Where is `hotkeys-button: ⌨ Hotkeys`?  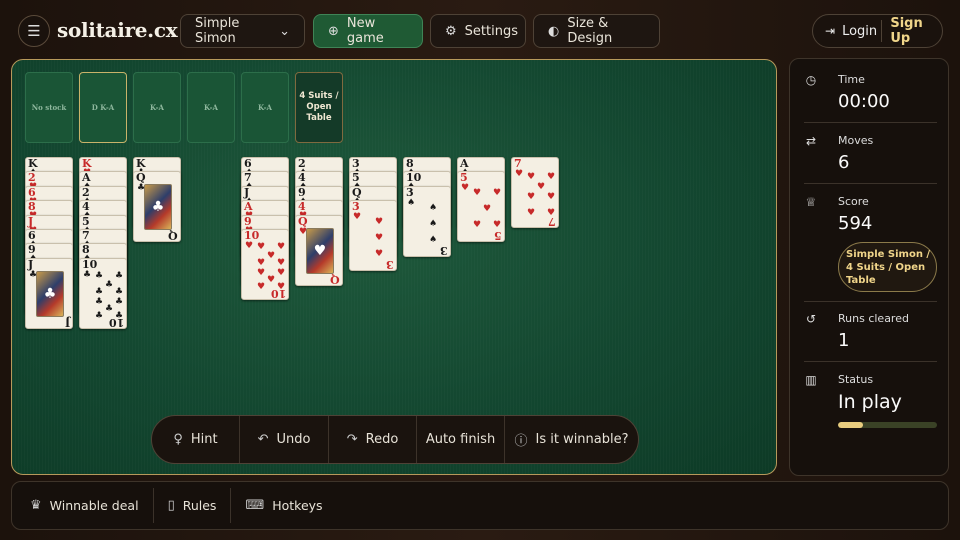
hotkeys-button: ⌨ Hotkeys is located at coordinates (283, 505).